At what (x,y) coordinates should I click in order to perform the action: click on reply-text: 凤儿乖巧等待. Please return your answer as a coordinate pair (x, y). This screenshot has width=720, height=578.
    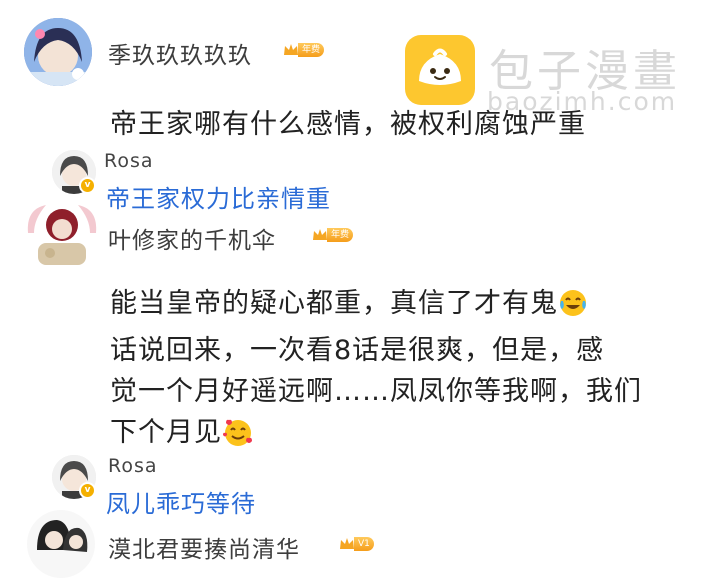
    Looking at the image, I should click on (181, 504).